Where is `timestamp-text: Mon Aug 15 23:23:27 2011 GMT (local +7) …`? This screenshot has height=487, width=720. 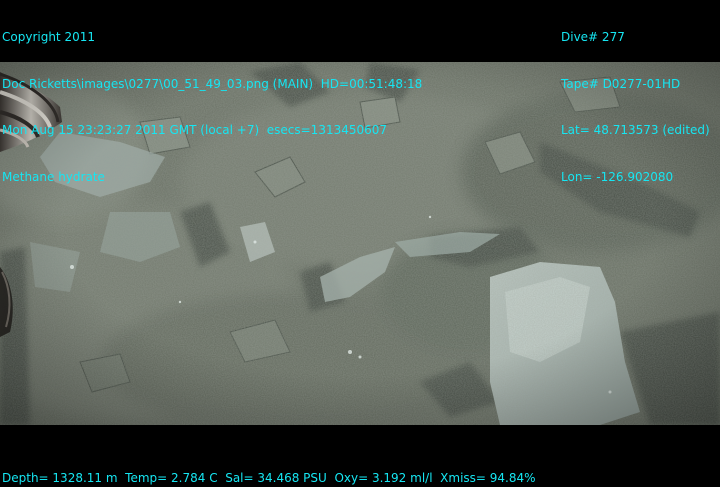
timestamp-text: Mon Aug 15 23:23:27 2011 GMT (local +7) … is located at coordinates (195, 130).